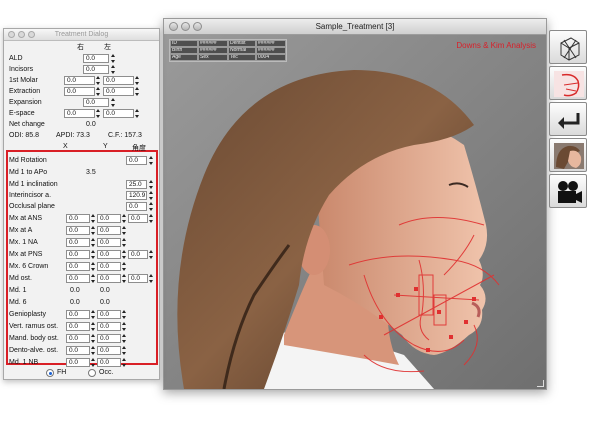 The height and width of the screenshot is (424, 600). What do you see at coordinates (124, 218) in the screenshot?
I see `mx-ans-y-stepper-icon` at bounding box center [124, 218].